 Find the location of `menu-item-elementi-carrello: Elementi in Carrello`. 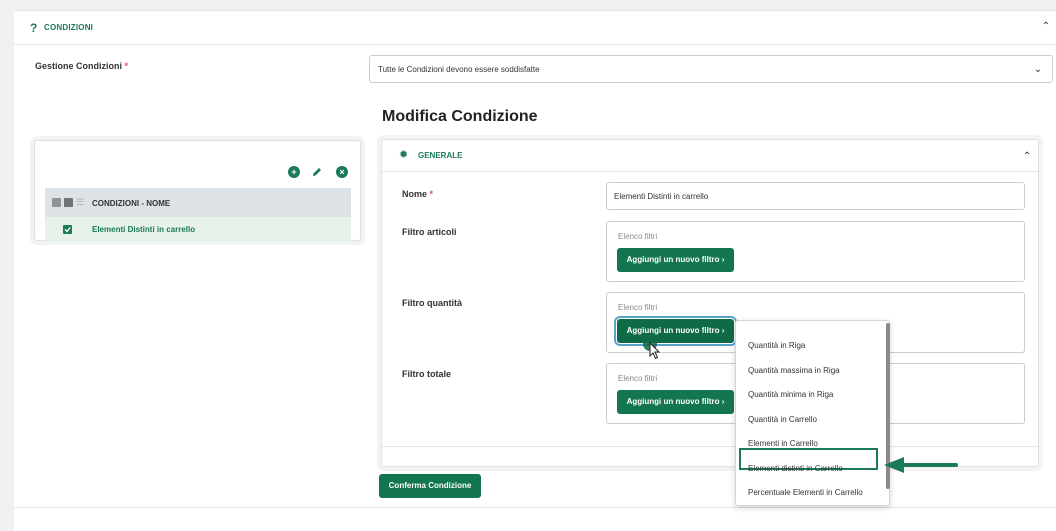

menu-item-elementi-carrello: Elementi in Carrello is located at coordinates (783, 443).